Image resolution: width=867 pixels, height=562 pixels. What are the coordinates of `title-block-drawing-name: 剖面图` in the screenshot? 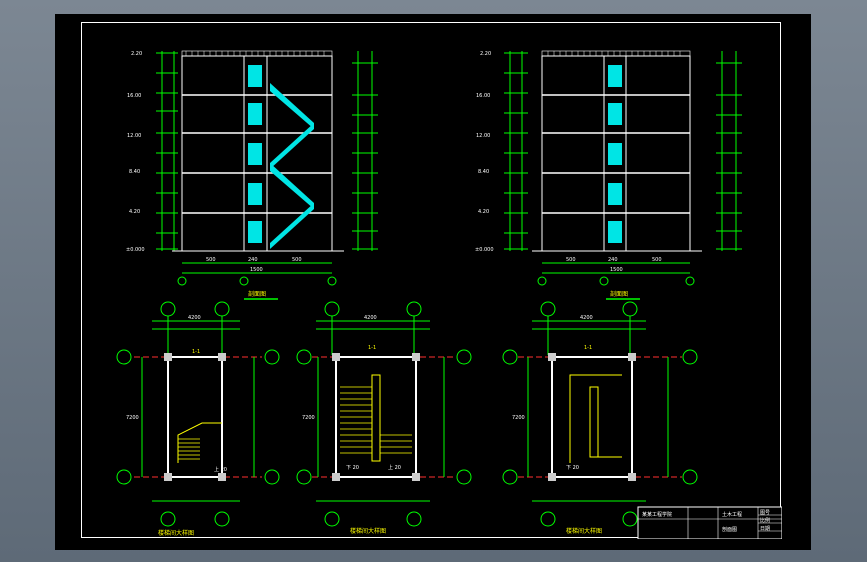 It's located at (729, 529).